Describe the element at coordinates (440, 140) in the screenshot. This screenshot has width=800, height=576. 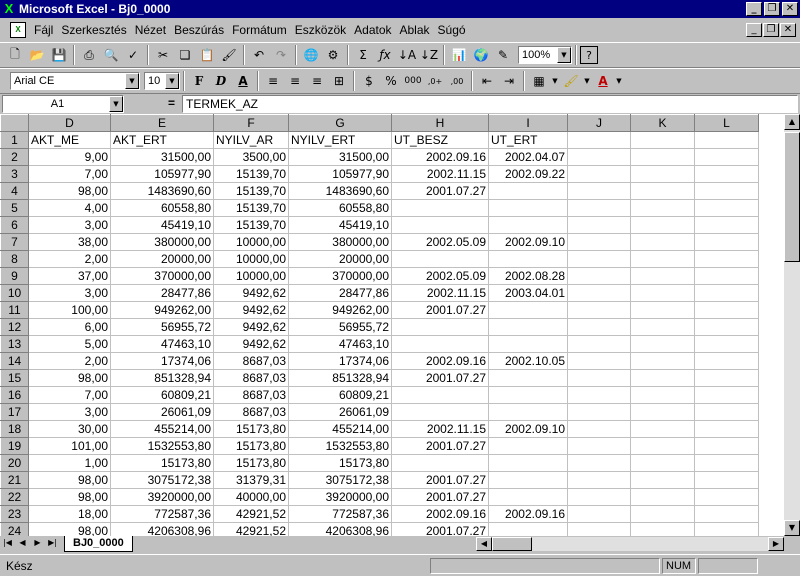
I see `cell-h1: UT_BESZ` at that location.